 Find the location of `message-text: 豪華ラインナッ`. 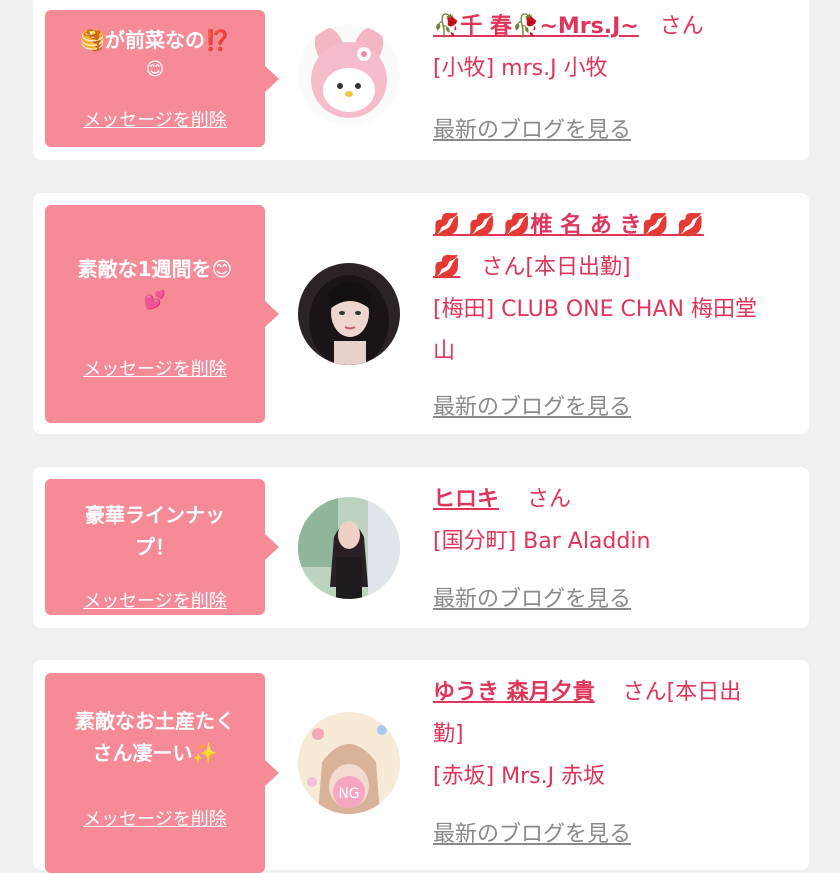

message-text: 豪華ラインナッ is located at coordinates (155, 515).